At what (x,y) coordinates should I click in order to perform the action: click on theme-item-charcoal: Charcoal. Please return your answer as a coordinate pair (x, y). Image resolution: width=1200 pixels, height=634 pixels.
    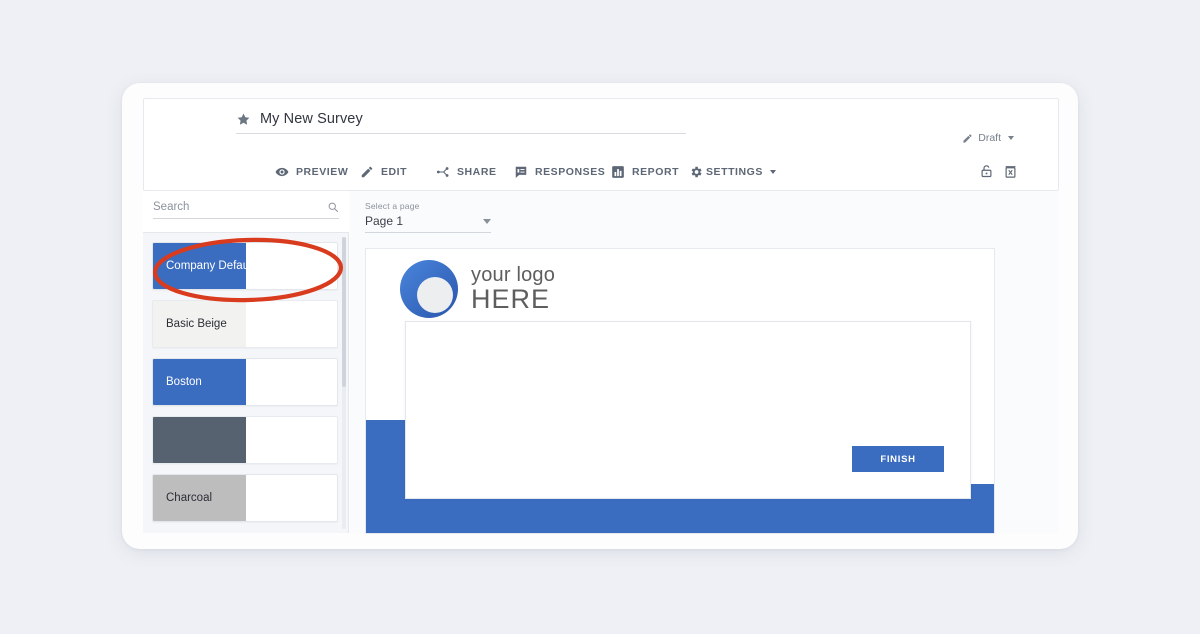
    Looking at the image, I should click on (245, 498).